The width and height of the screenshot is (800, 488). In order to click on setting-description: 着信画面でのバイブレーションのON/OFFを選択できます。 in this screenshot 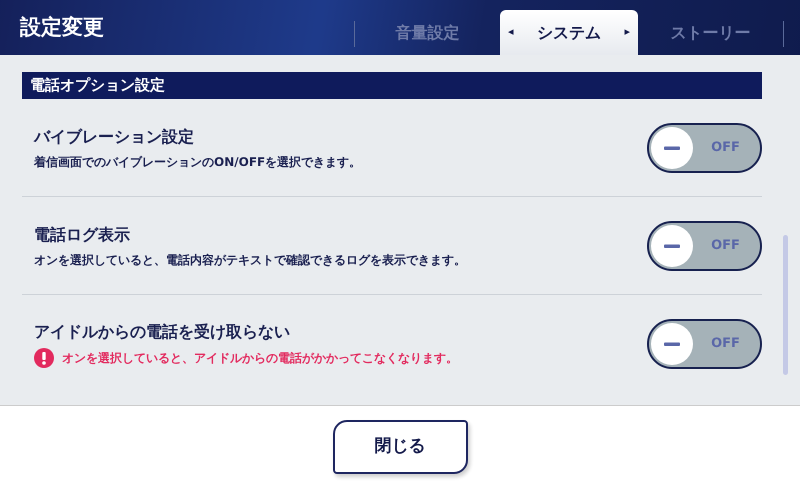, I will do `click(198, 162)`.